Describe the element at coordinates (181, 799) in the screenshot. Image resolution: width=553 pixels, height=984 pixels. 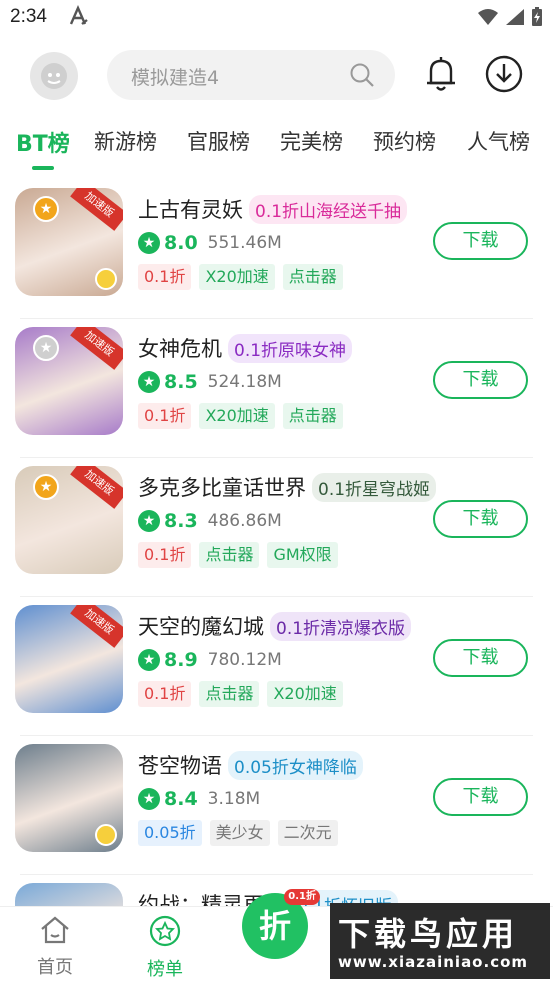
I see `game-rating: 8.4` at that location.